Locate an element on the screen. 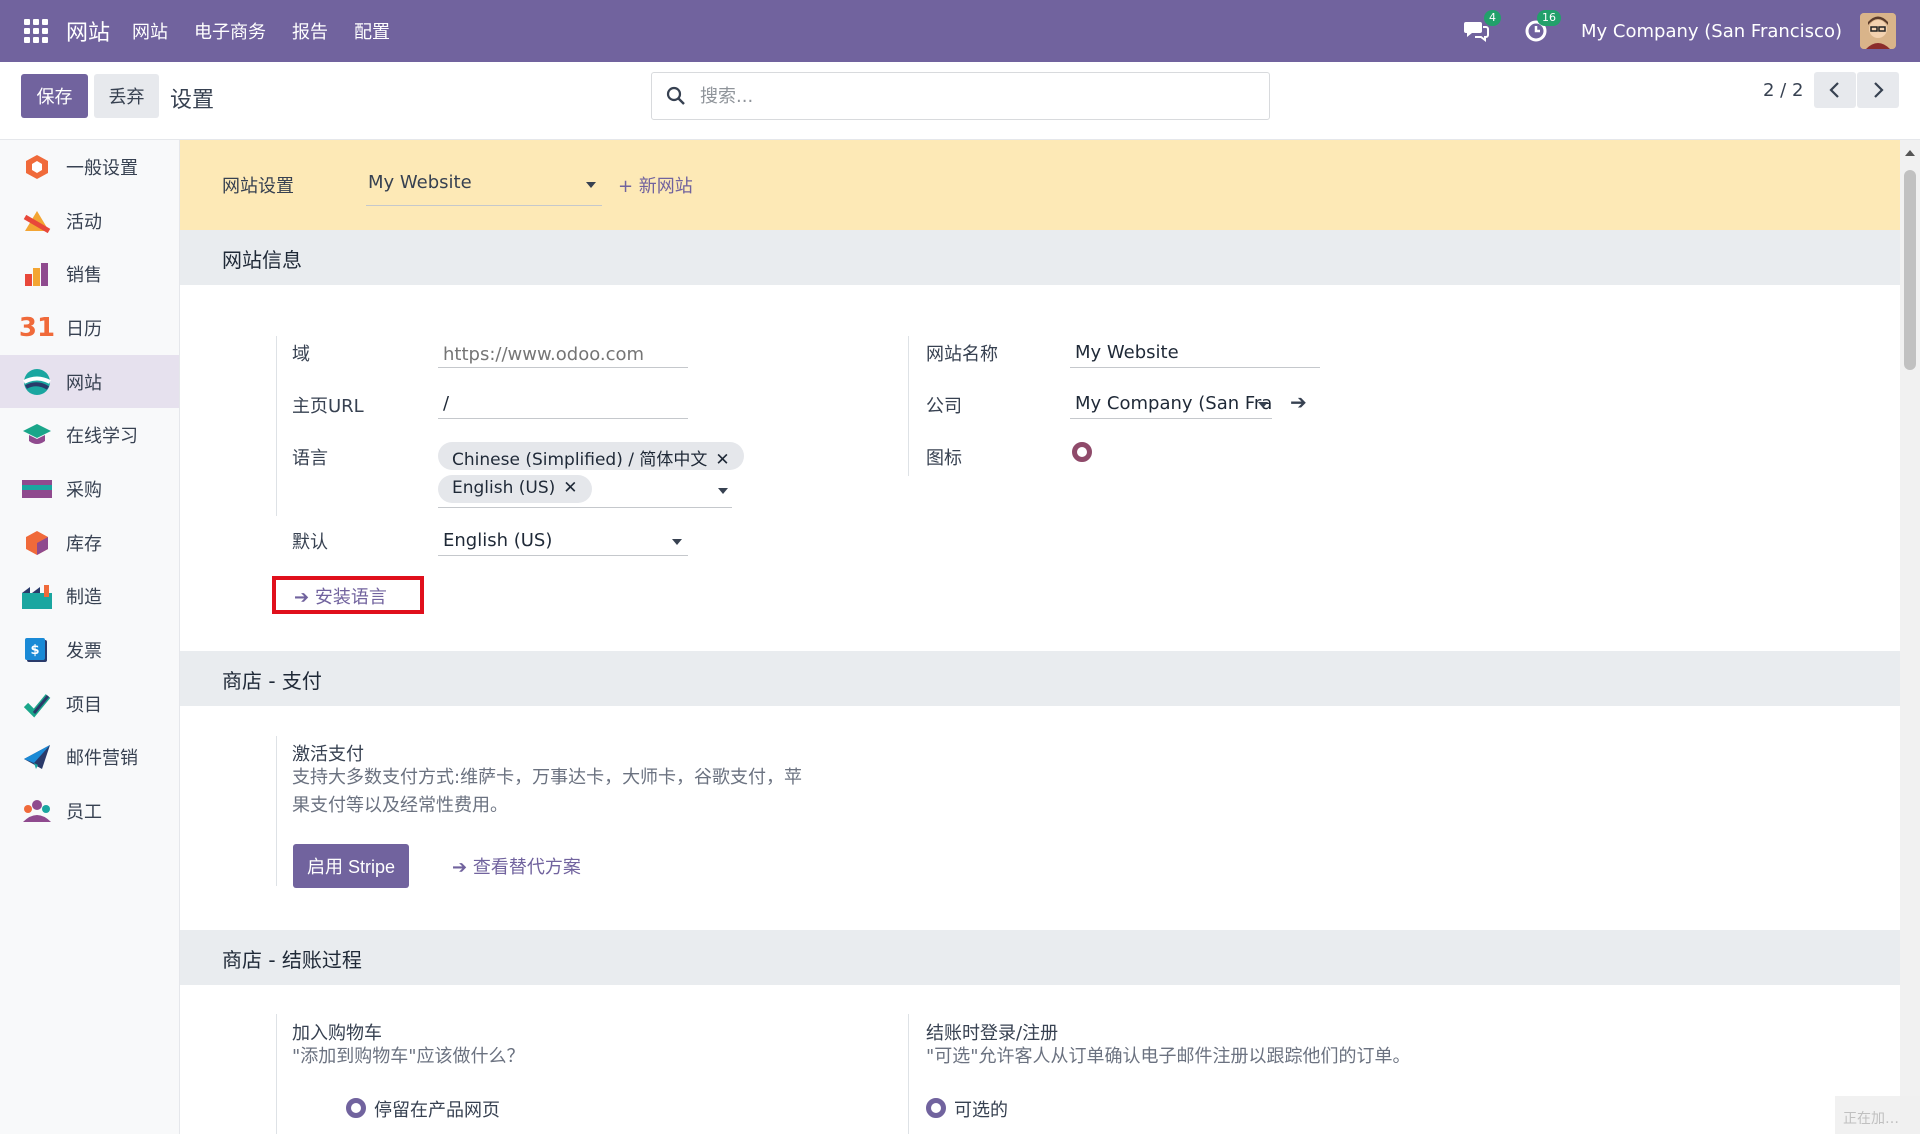 The width and height of the screenshot is (1920, 1134). page-title: 设置 is located at coordinates (192, 100).